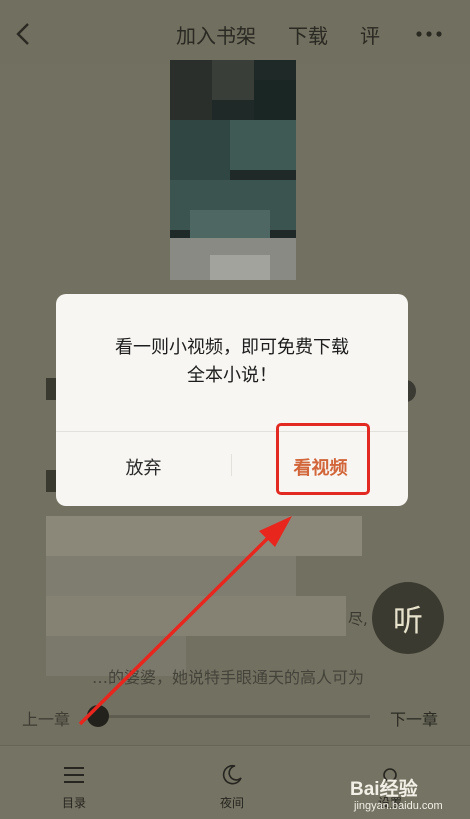  I want to click on dialog-button-divider, so click(231, 465).